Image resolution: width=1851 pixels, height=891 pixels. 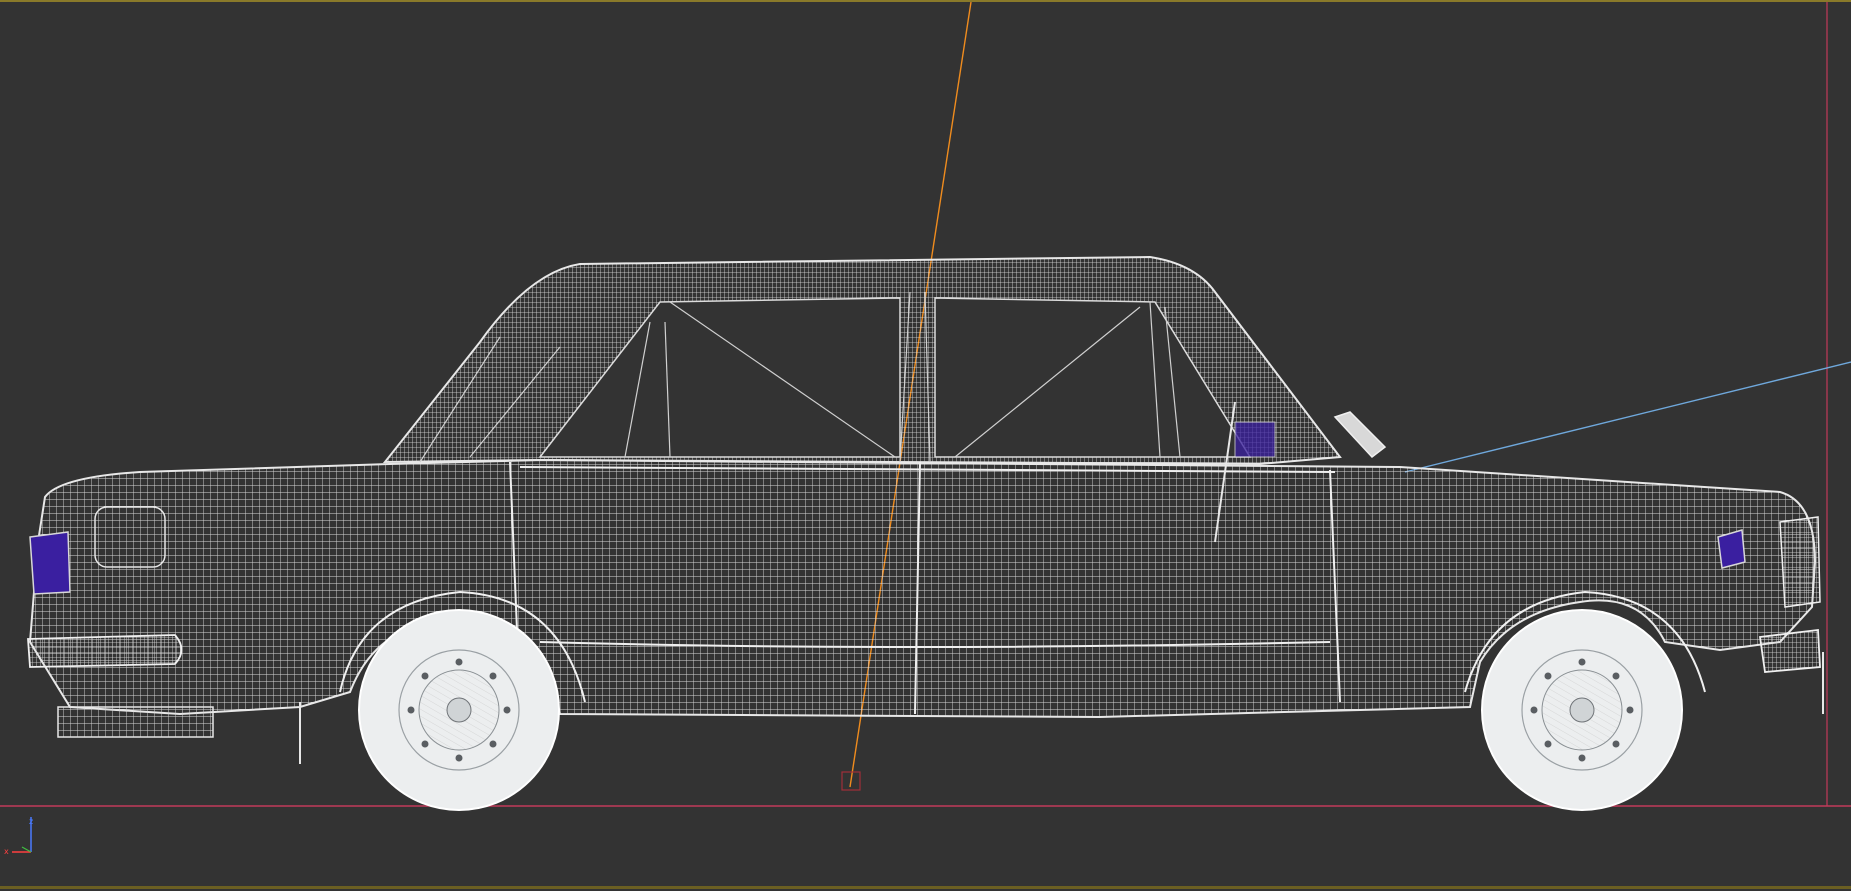 What do you see at coordinates (6, 851) in the screenshot?
I see `axis-x-label: x` at bounding box center [6, 851].